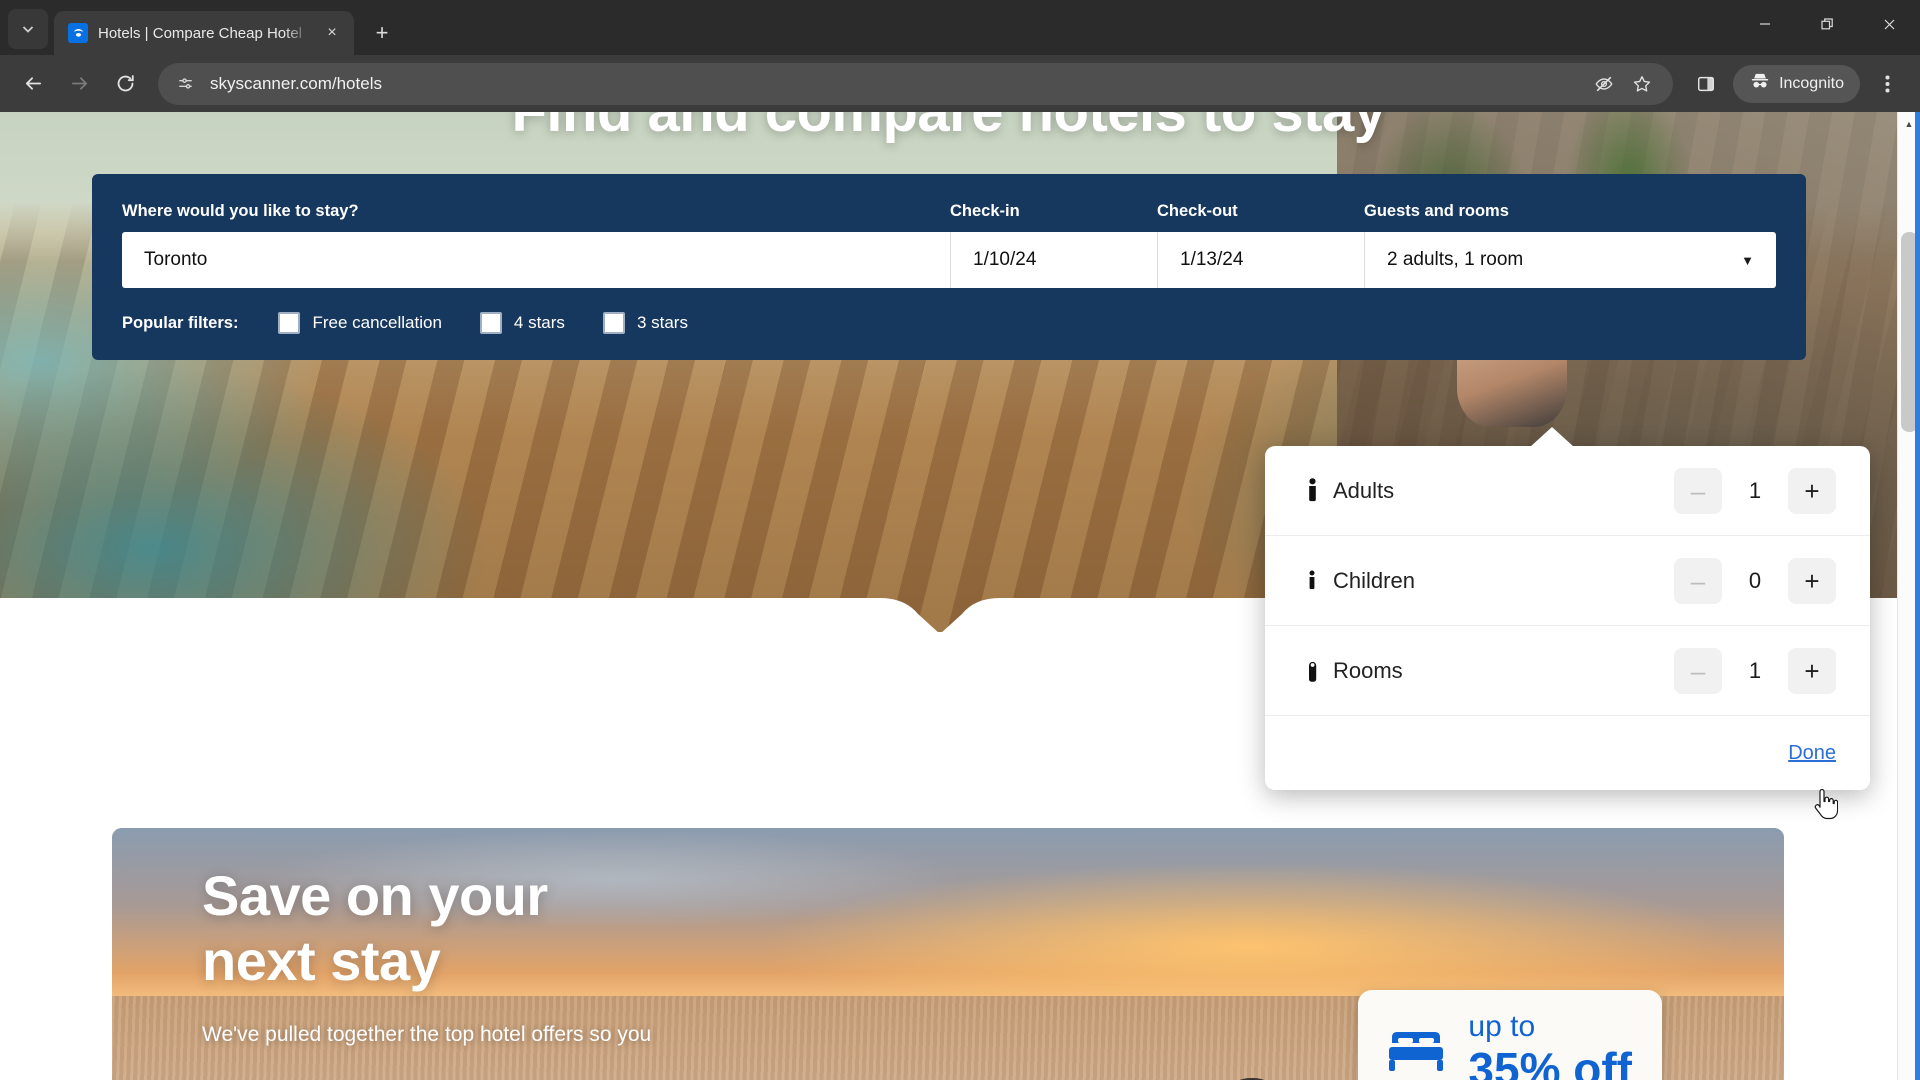 Image resolution: width=1920 pixels, height=1080 pixels. I want to click on destination-input: Toronto, so click(536, 260).